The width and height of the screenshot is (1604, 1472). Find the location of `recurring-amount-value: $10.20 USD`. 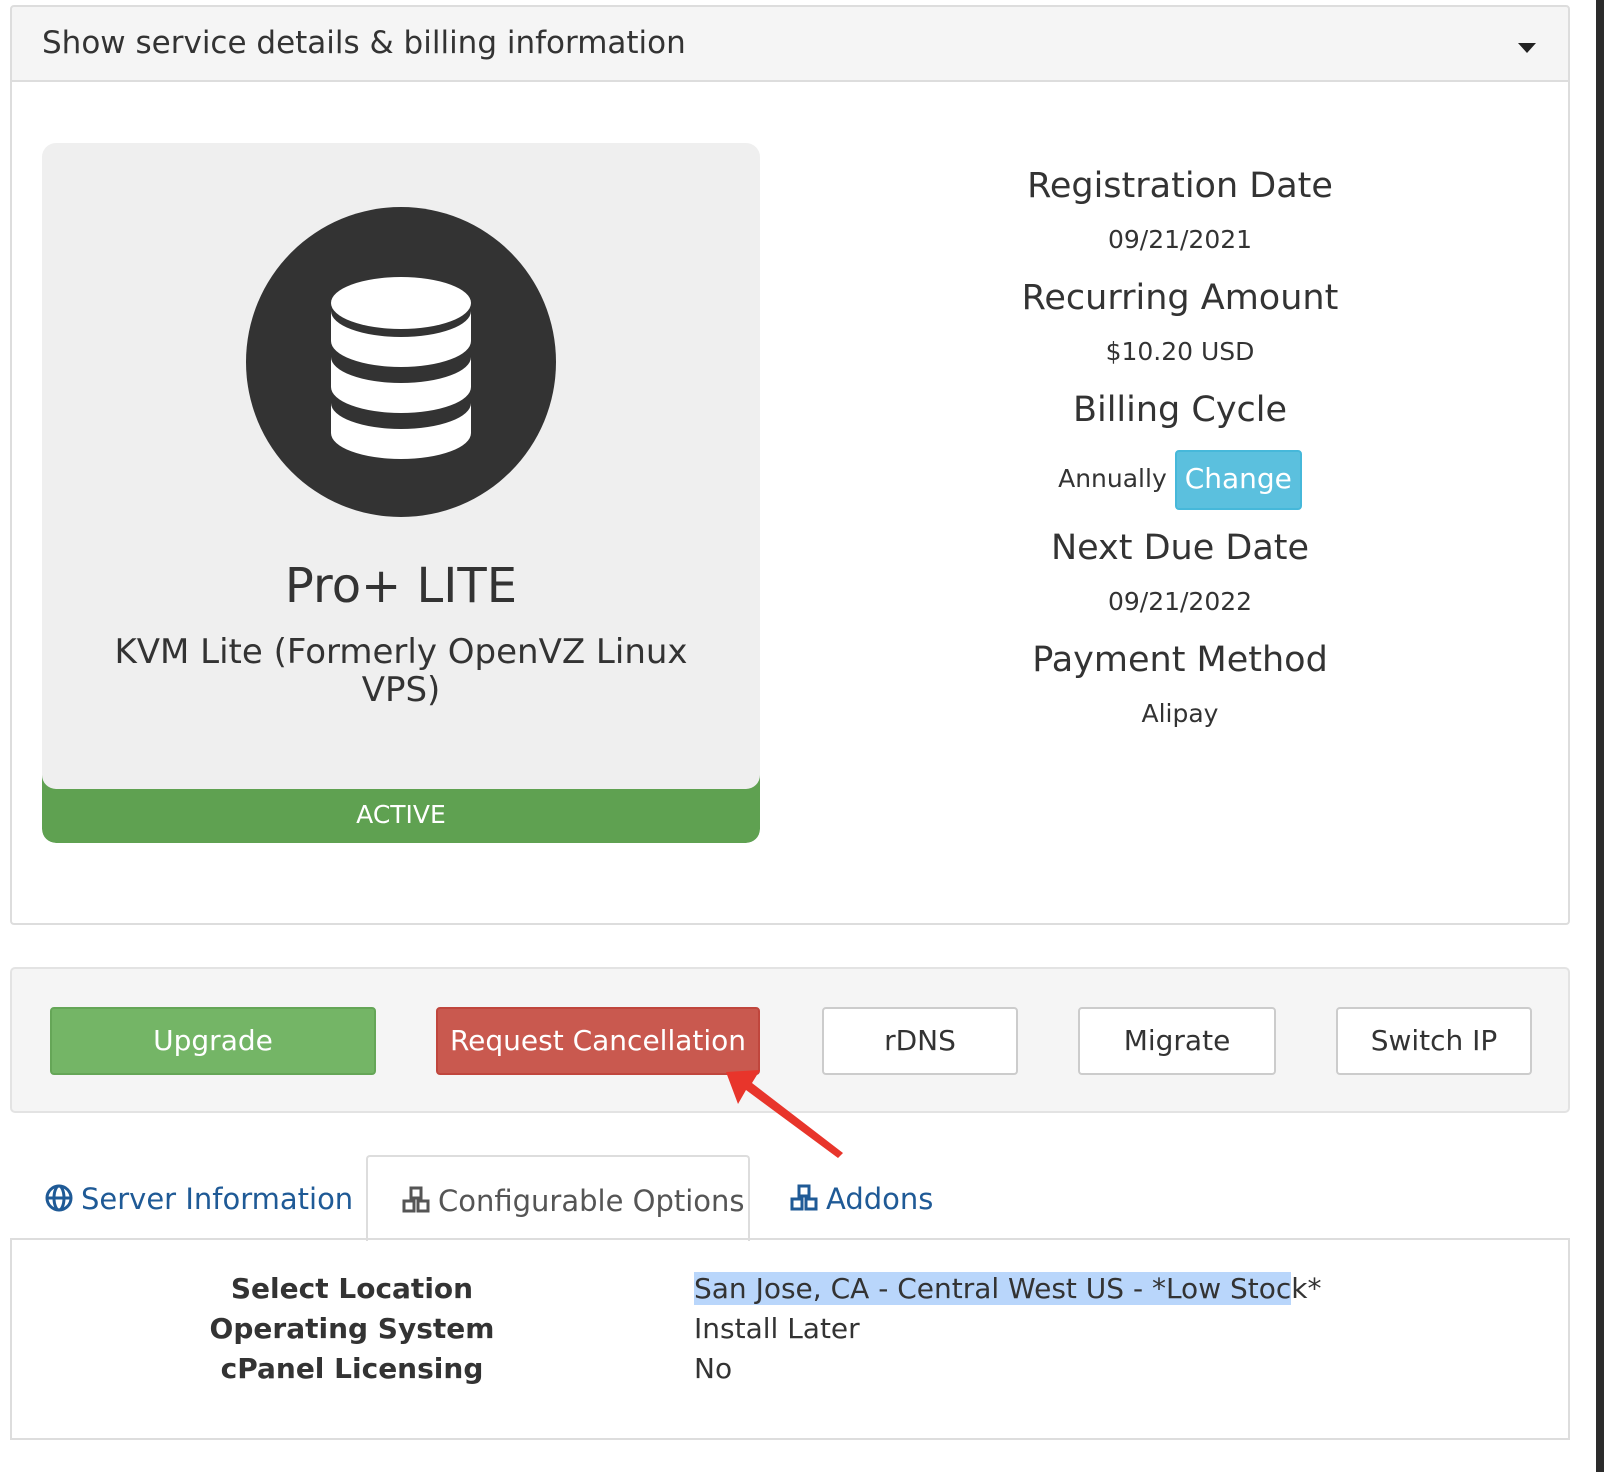

recurring-amount-value: $10.20 USD is located at coordinates (1180, 351).